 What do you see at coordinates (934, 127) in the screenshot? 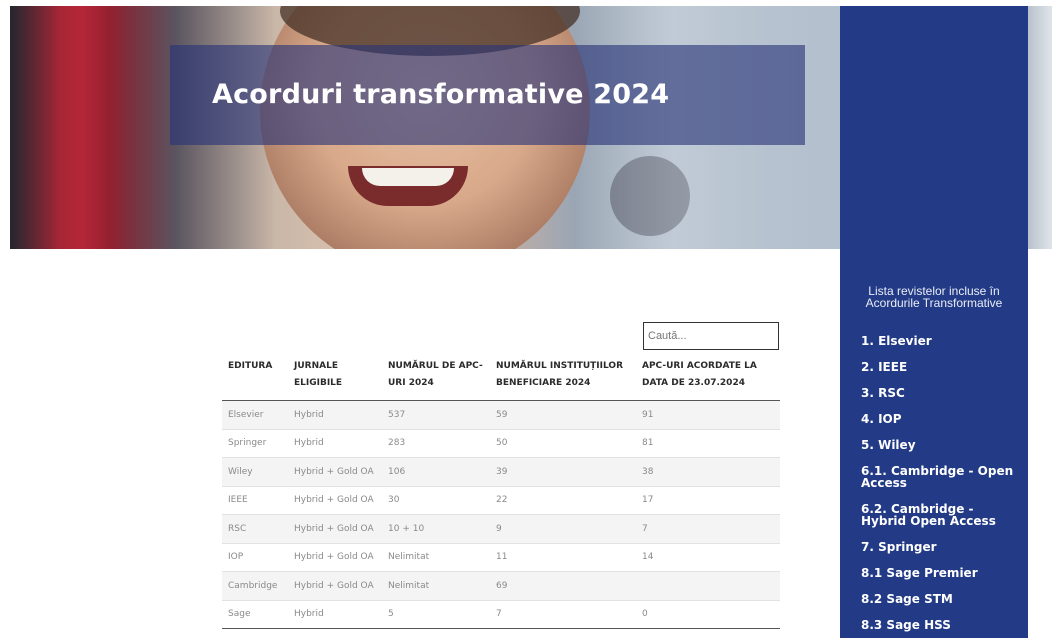
I see `sidebar-top-block` at bounding box center [934, 127].